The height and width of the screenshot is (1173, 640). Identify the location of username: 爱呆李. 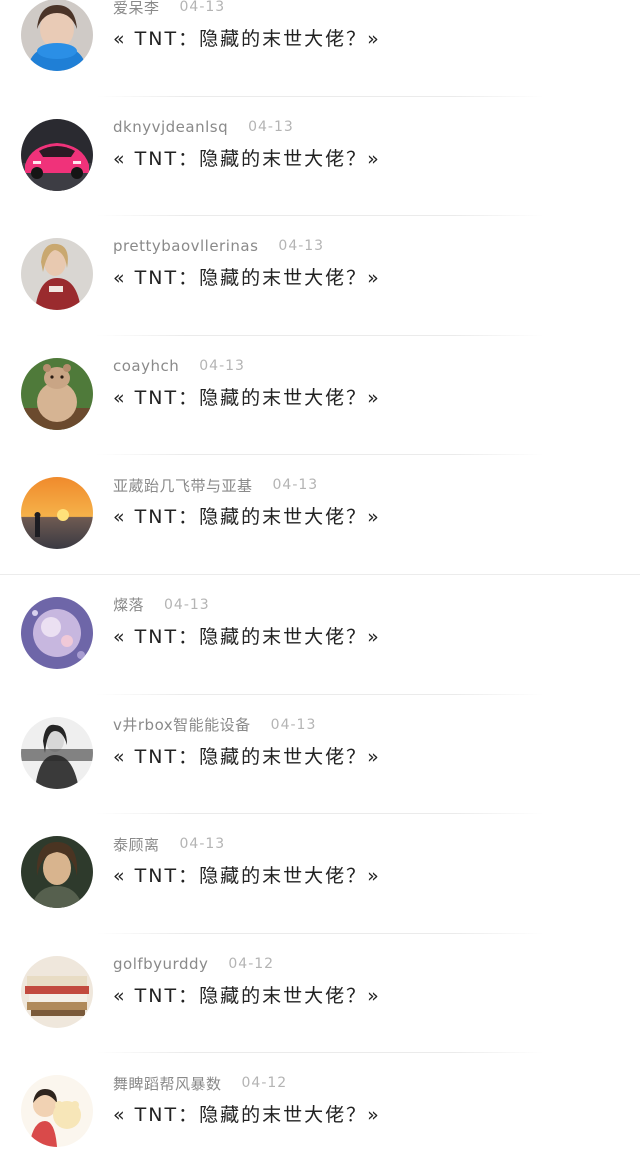
(136, 9).